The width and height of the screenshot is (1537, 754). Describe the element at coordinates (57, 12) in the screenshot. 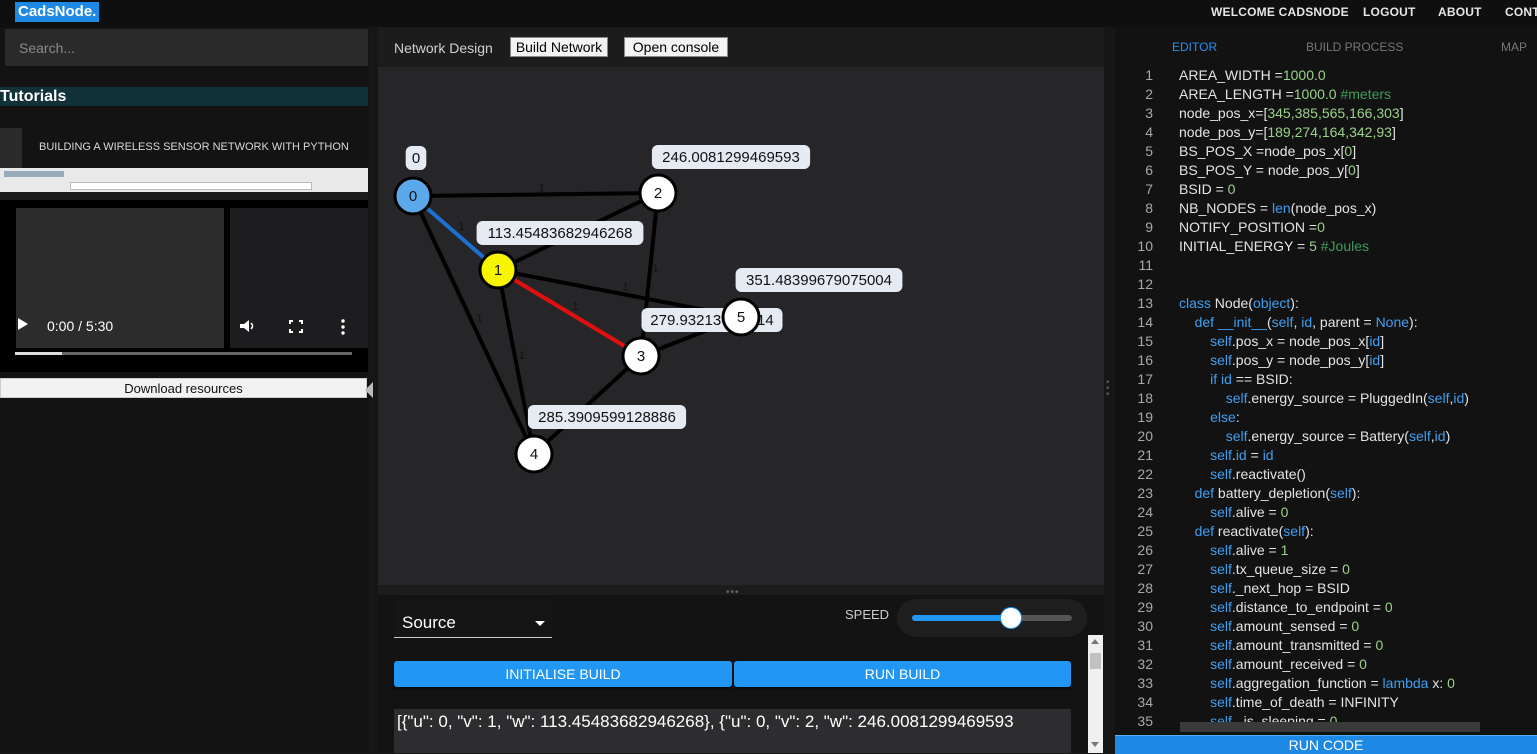

I see `app-logo: CadsNode.` at that location.